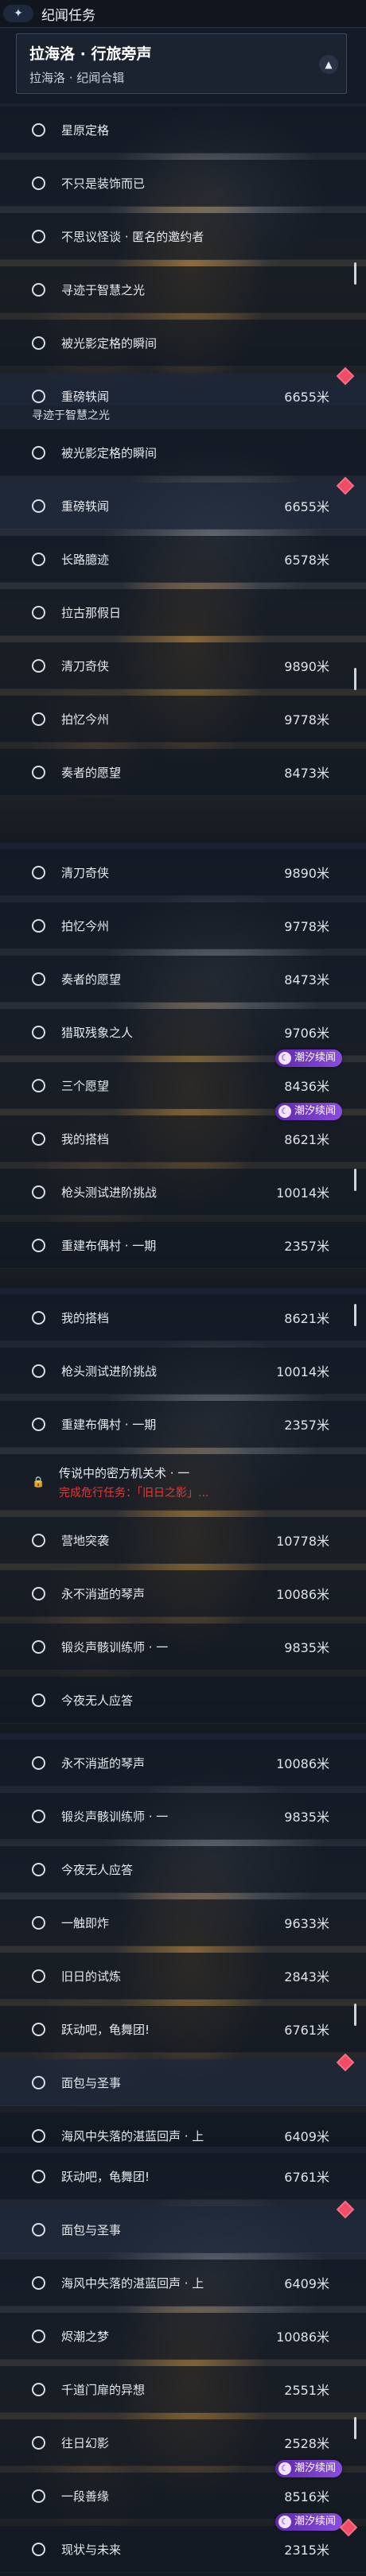 The height and width of the screenshot is (2576, 366). I want to click on lock-icon: 🔒, so click(38, 1482).